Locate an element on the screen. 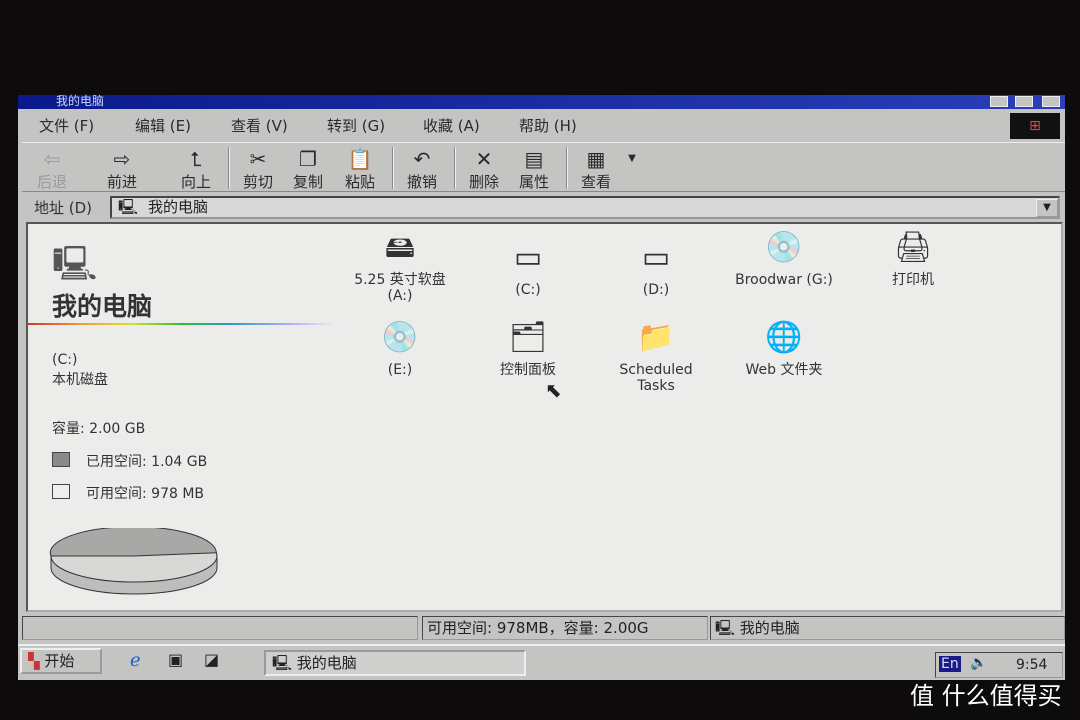 The width and height of the screenshot is (1080, 720). drive-type: 本机磁盘 is located at coordinates (80, 380).